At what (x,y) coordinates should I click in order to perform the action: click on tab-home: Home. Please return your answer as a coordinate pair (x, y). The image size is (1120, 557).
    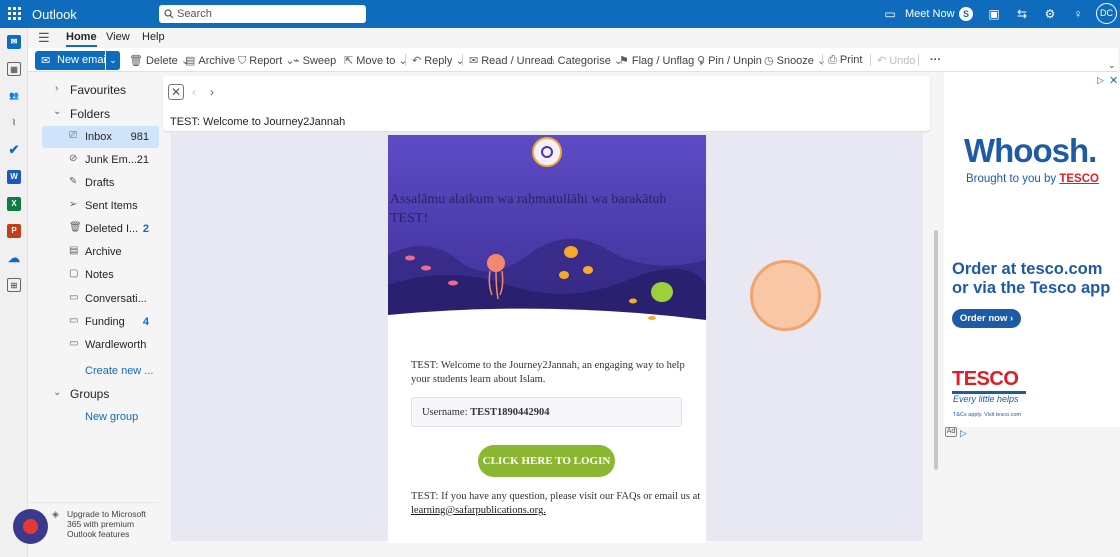
    Looking at the image, I should click on (81, 39).